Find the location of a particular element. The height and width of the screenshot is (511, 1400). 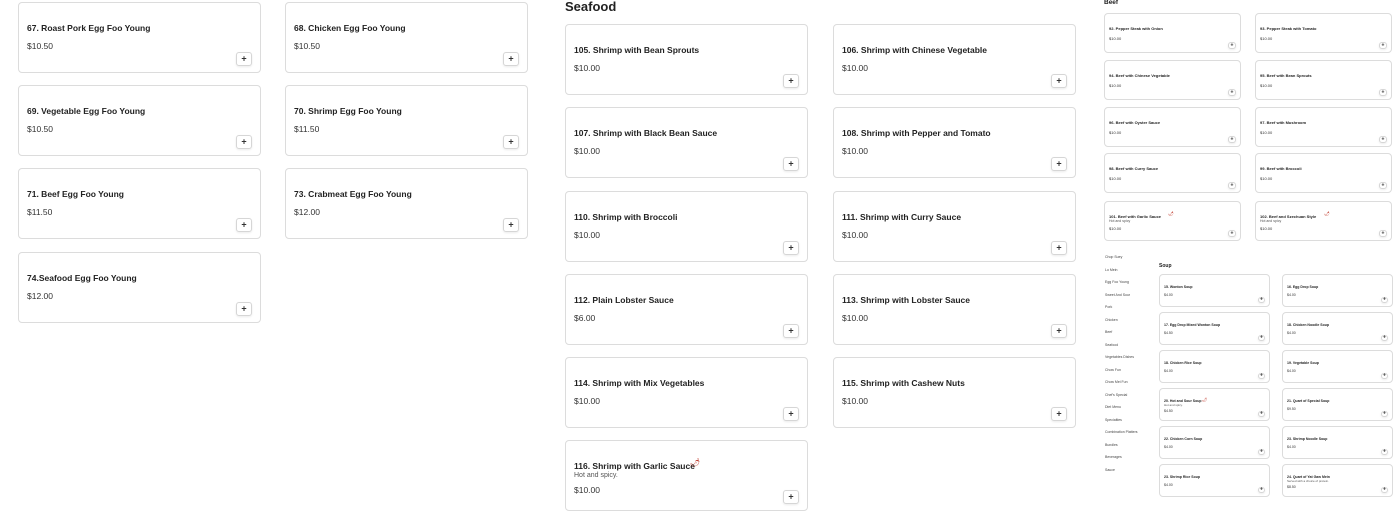

menu-item-card: 92. Pepper Steak with Onion $10.00 + is located at coordinates (1172, 33).